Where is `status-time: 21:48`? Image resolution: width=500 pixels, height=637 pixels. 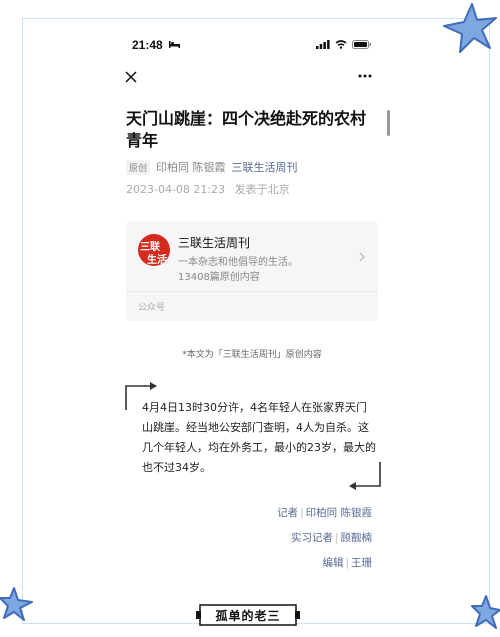
status-time: 21:48 is located at coordinates (147, 45).